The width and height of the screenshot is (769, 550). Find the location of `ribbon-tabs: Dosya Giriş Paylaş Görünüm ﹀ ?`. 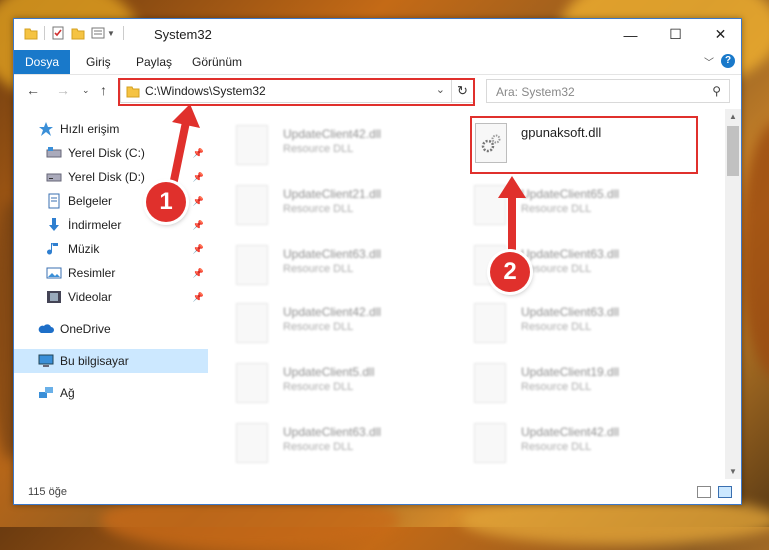

ribbon-tabs: Dosya Giriş Paylaş Görünüm ﹀ ? is located at coordinates (377, 62).